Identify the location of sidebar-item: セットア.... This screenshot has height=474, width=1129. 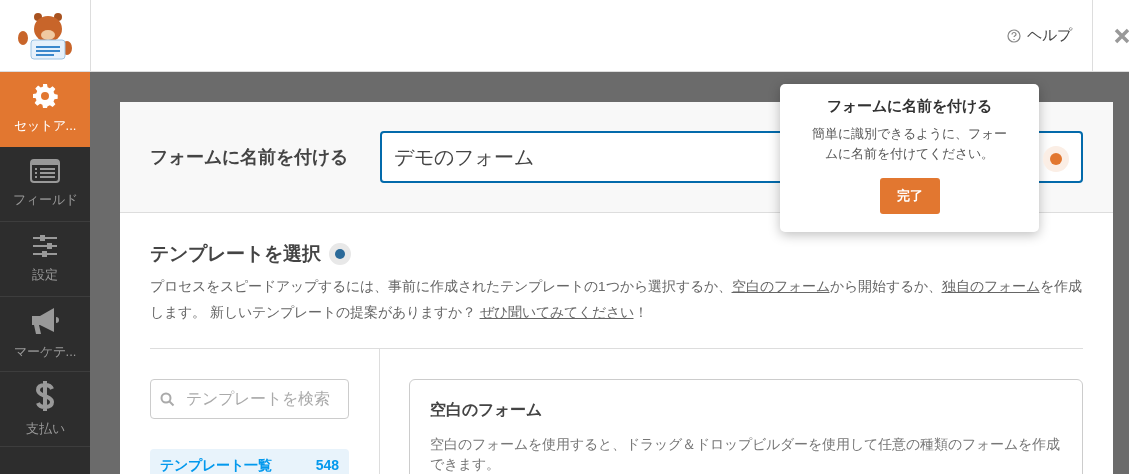
(45, 109).